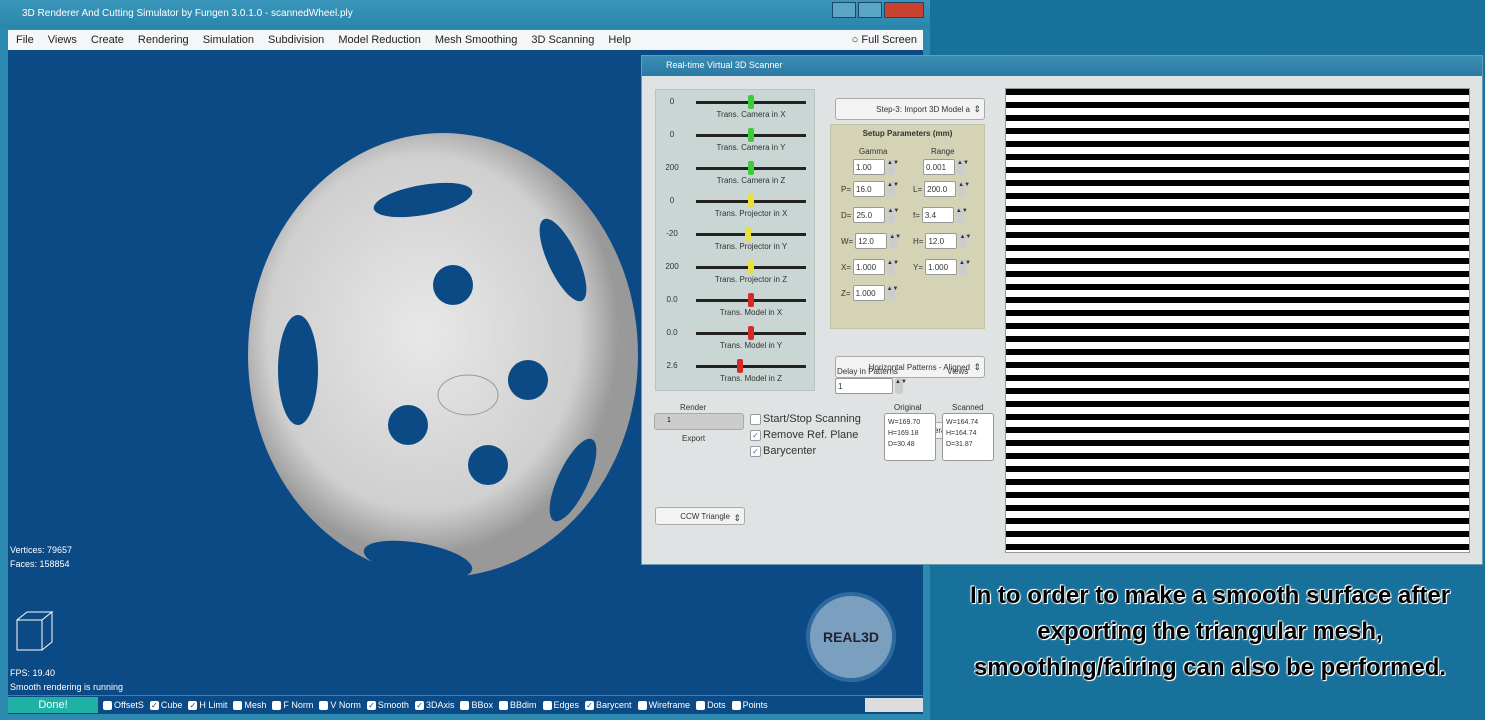 Image resolution: width=1485 pixels, height=720 pixels. I want to click on menu-3d-scanning: 3D Scanning, so click(562, 40).